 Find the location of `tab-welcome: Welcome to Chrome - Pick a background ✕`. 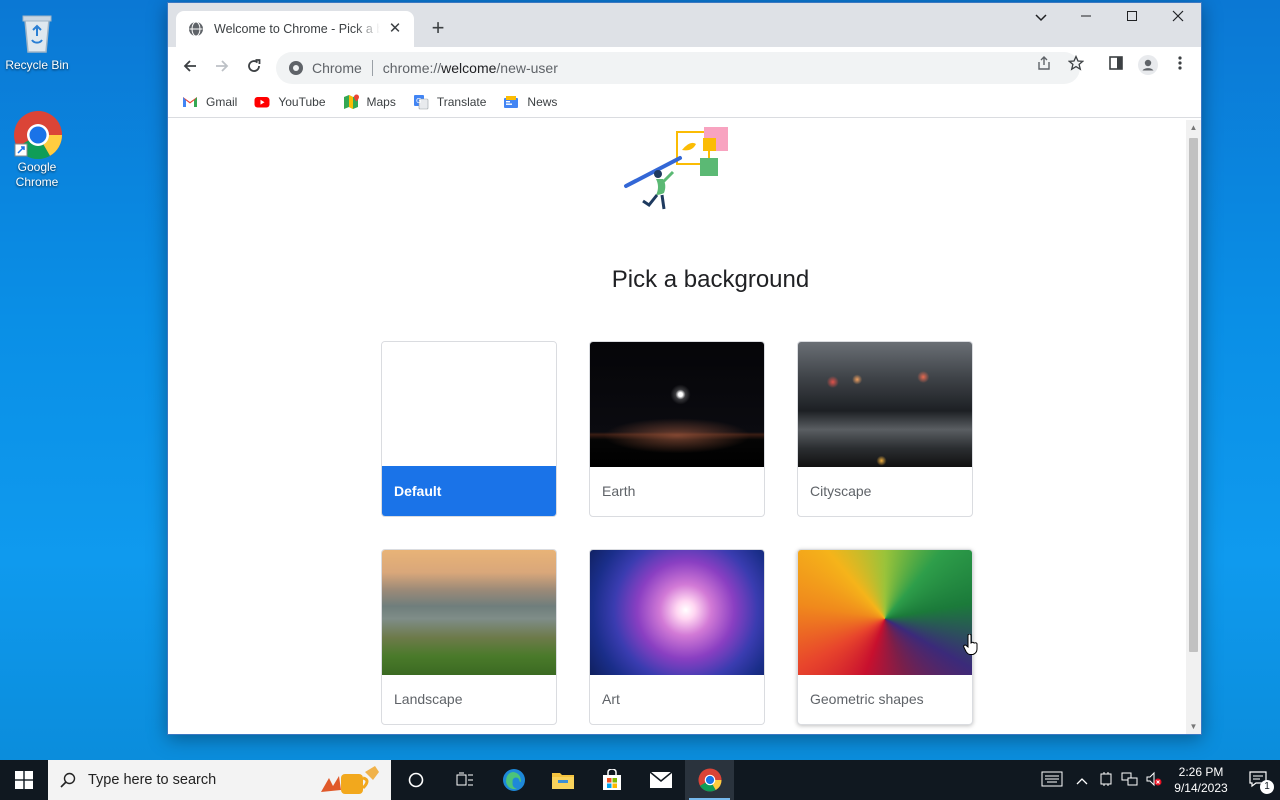

tab-welcome: Welcome to Chrome - Pick a background ✕ is located at coordinates (295, 29).